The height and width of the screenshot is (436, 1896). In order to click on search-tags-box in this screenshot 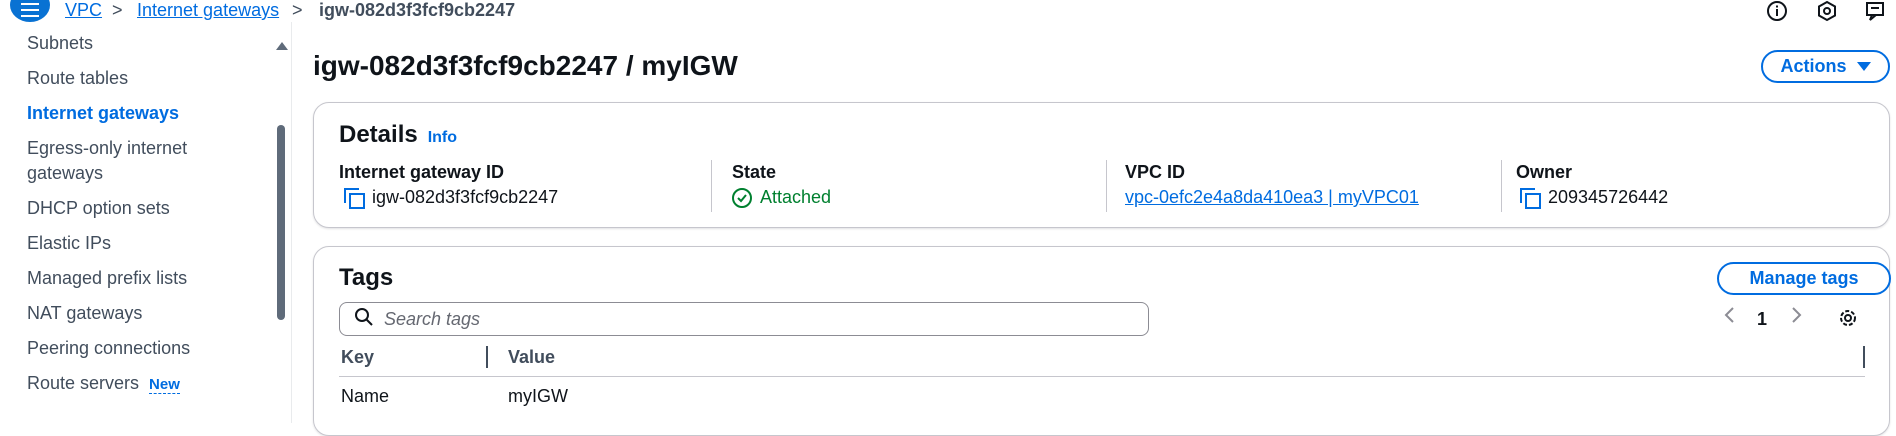, I will do `click(744, 319)`.